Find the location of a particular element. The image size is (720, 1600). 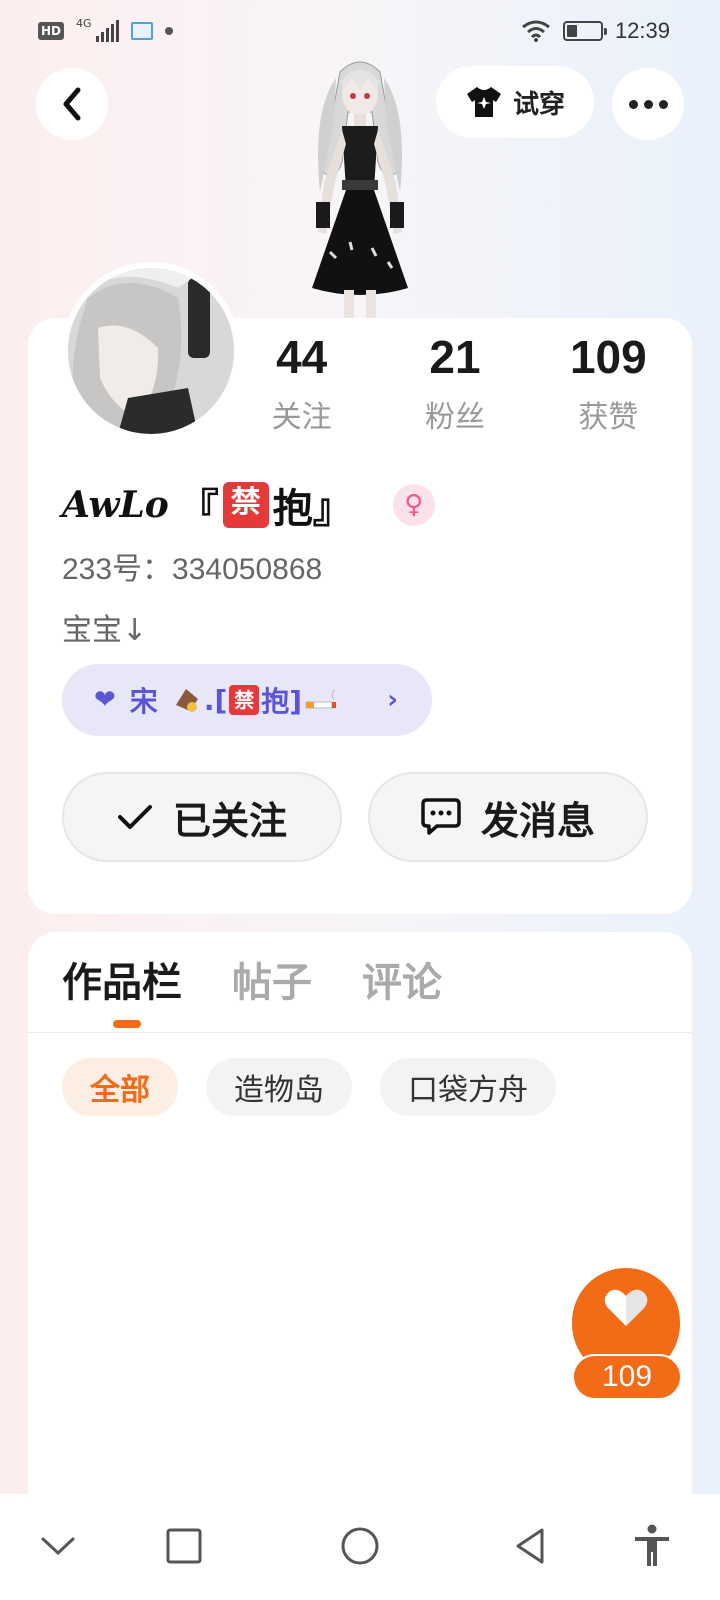

stat-following: 44 关注 is located at coordinates (301, 384).